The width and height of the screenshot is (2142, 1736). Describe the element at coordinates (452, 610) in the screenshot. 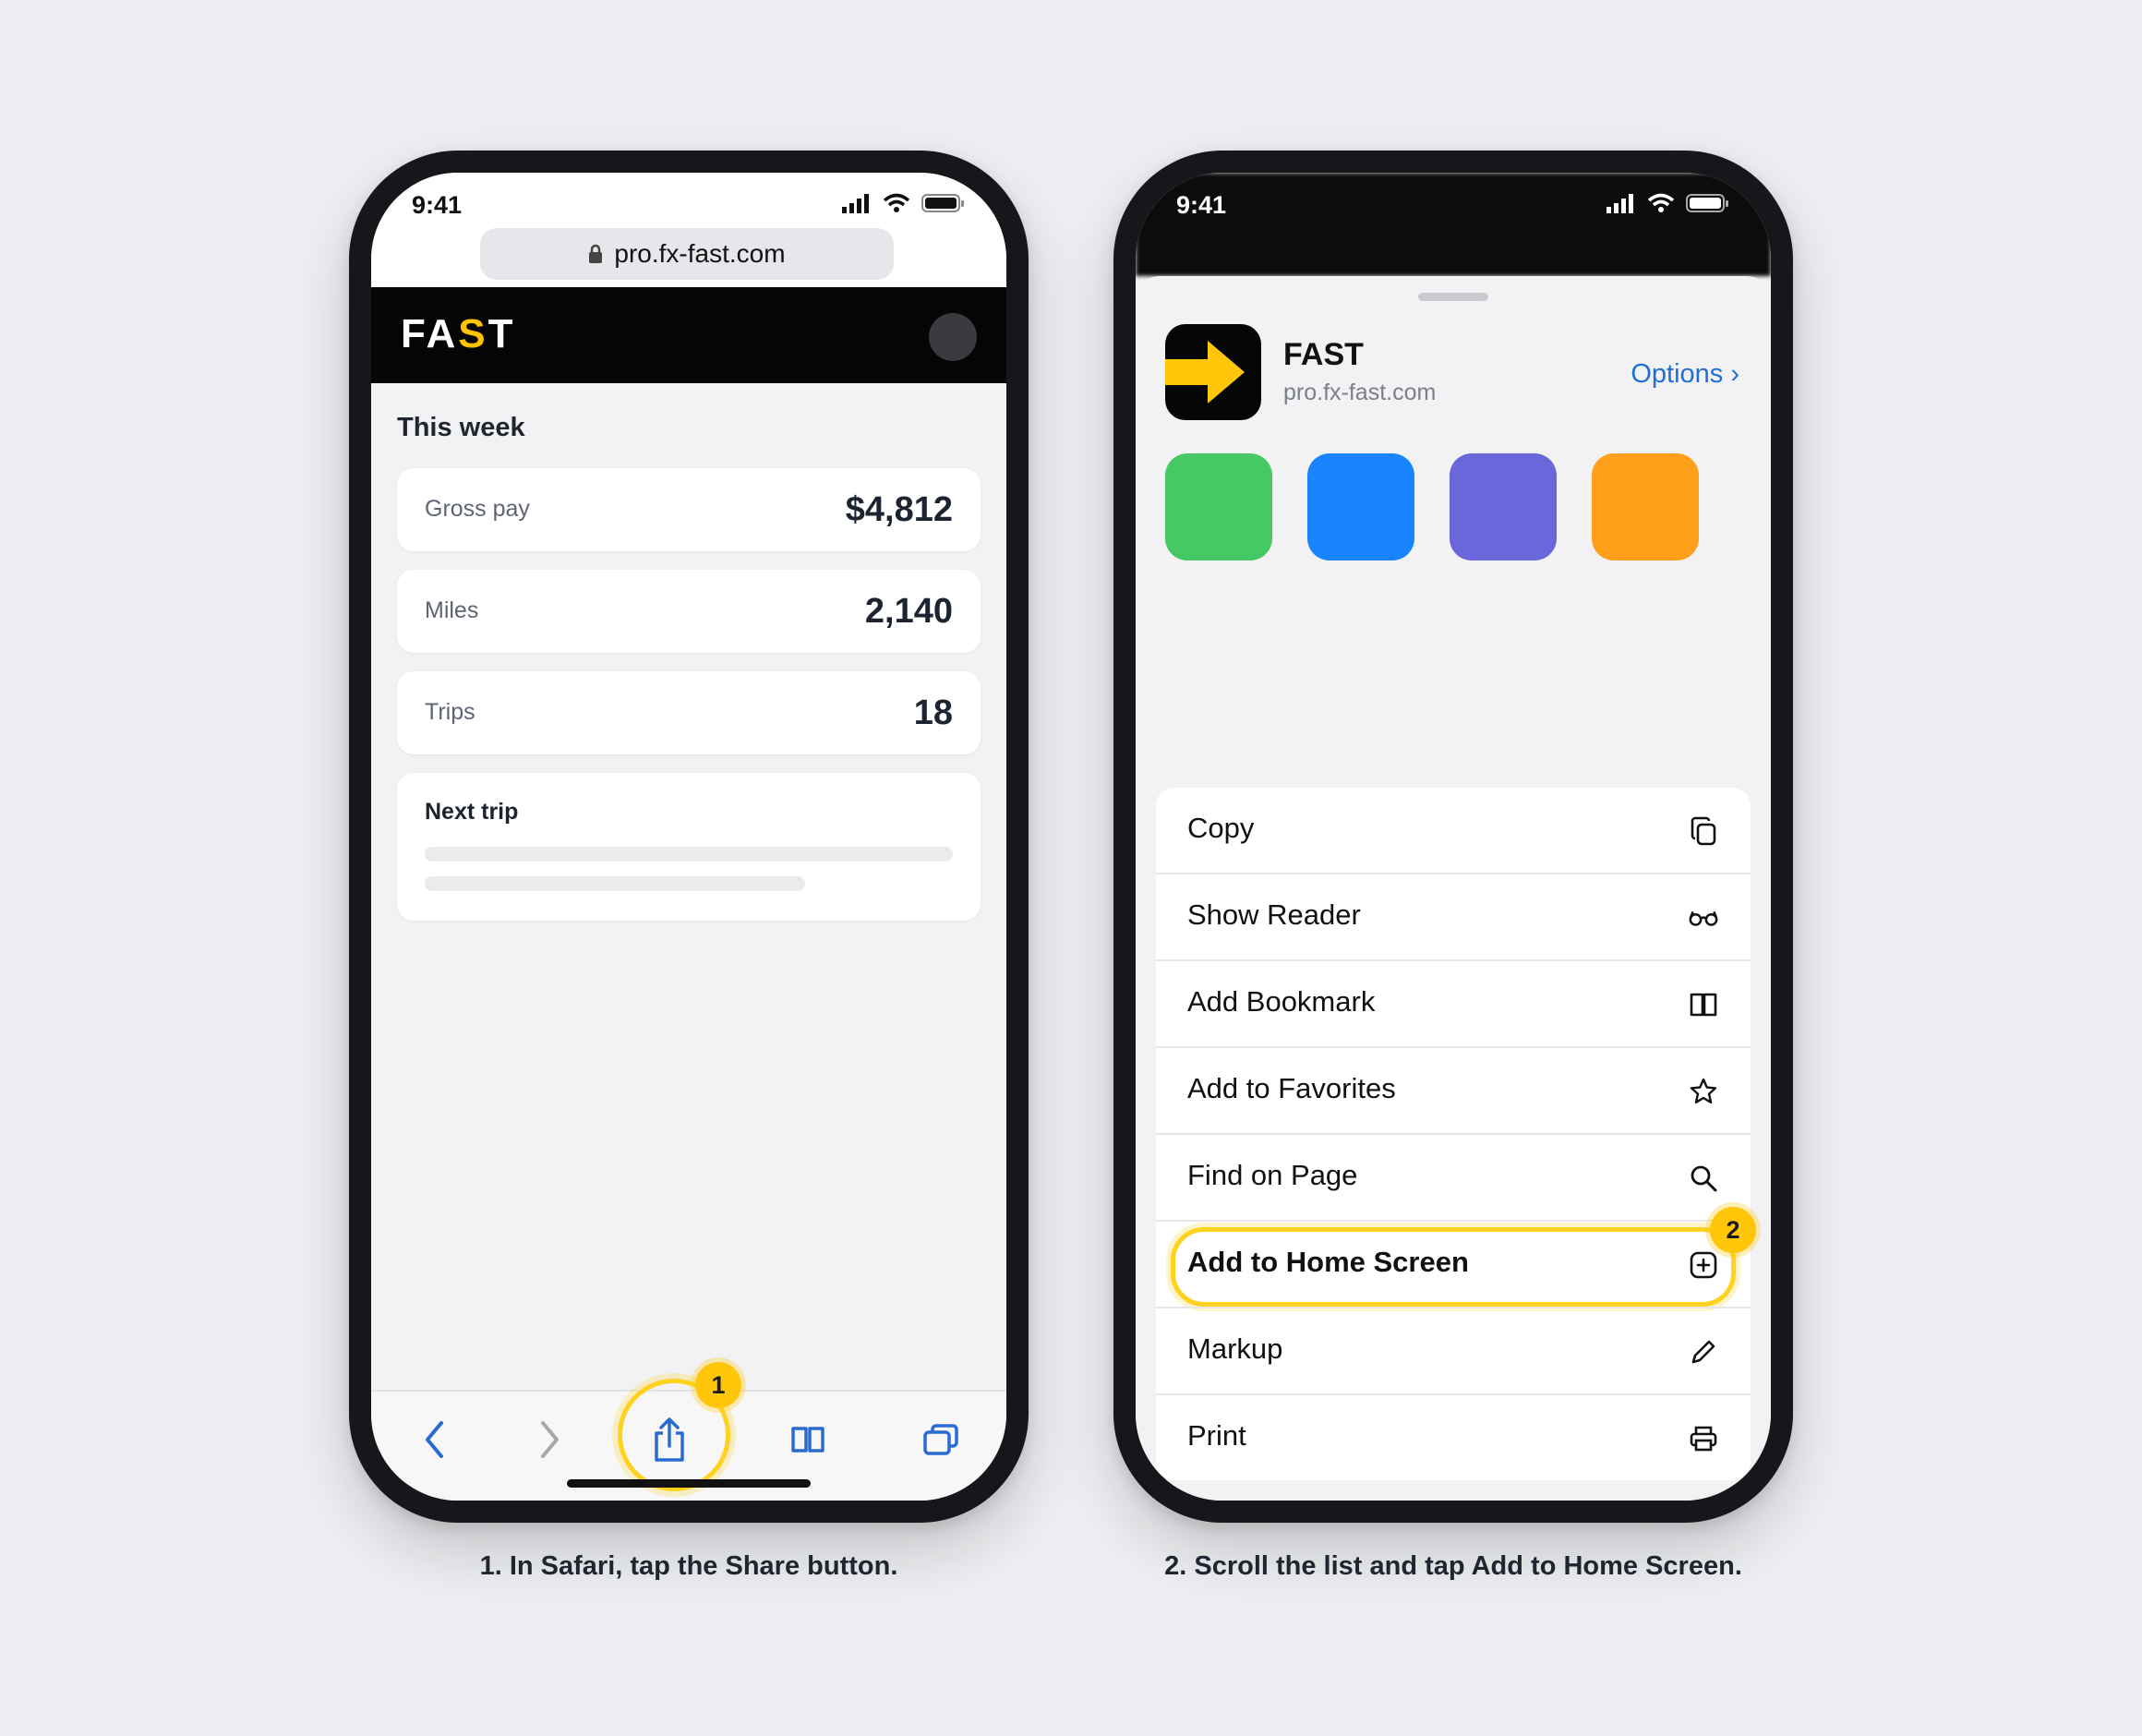

I see `stat-label: Miles` at that location.